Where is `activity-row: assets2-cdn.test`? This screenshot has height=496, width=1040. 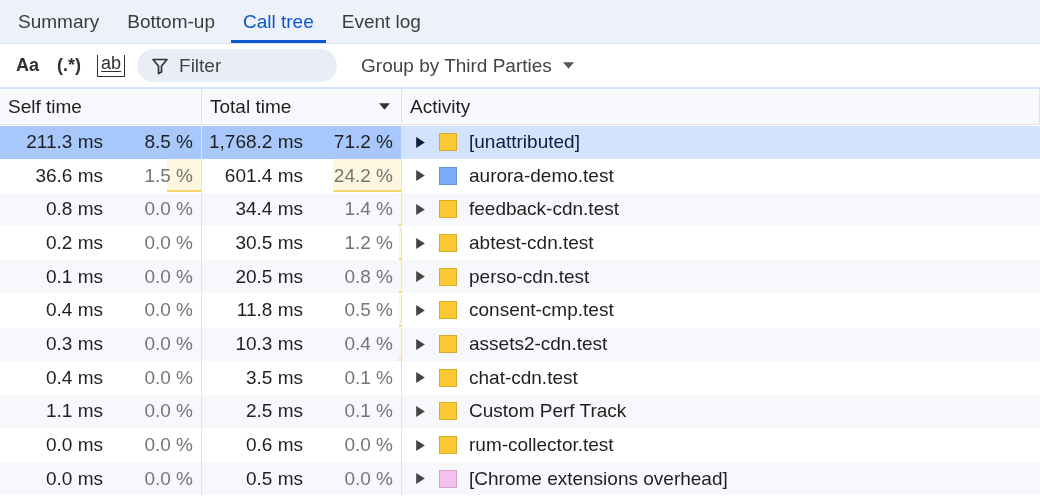 activity-row: assets2-cdn.test is located at coordinates (721, 344).